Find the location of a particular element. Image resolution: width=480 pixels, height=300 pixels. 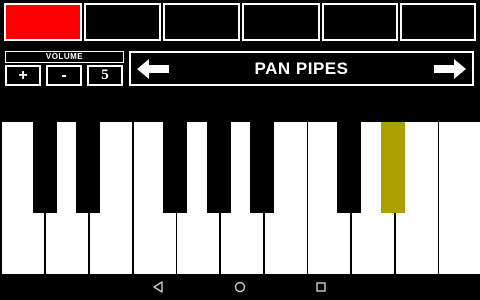

back-triangle-icon is located at coordinates (158, 287).